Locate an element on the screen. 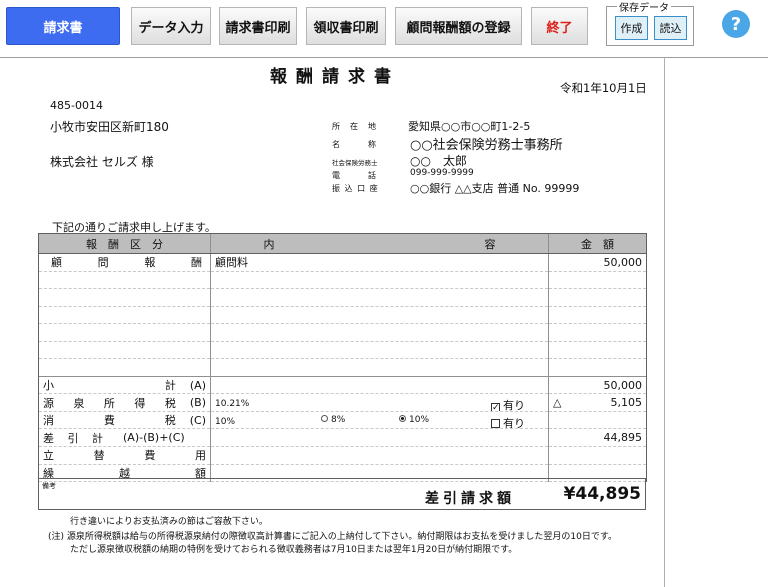 Image resolution: width=768 pixels, height=587 pixels. row-advisory-content: 顧問料 is located at coordinates (379, 262).